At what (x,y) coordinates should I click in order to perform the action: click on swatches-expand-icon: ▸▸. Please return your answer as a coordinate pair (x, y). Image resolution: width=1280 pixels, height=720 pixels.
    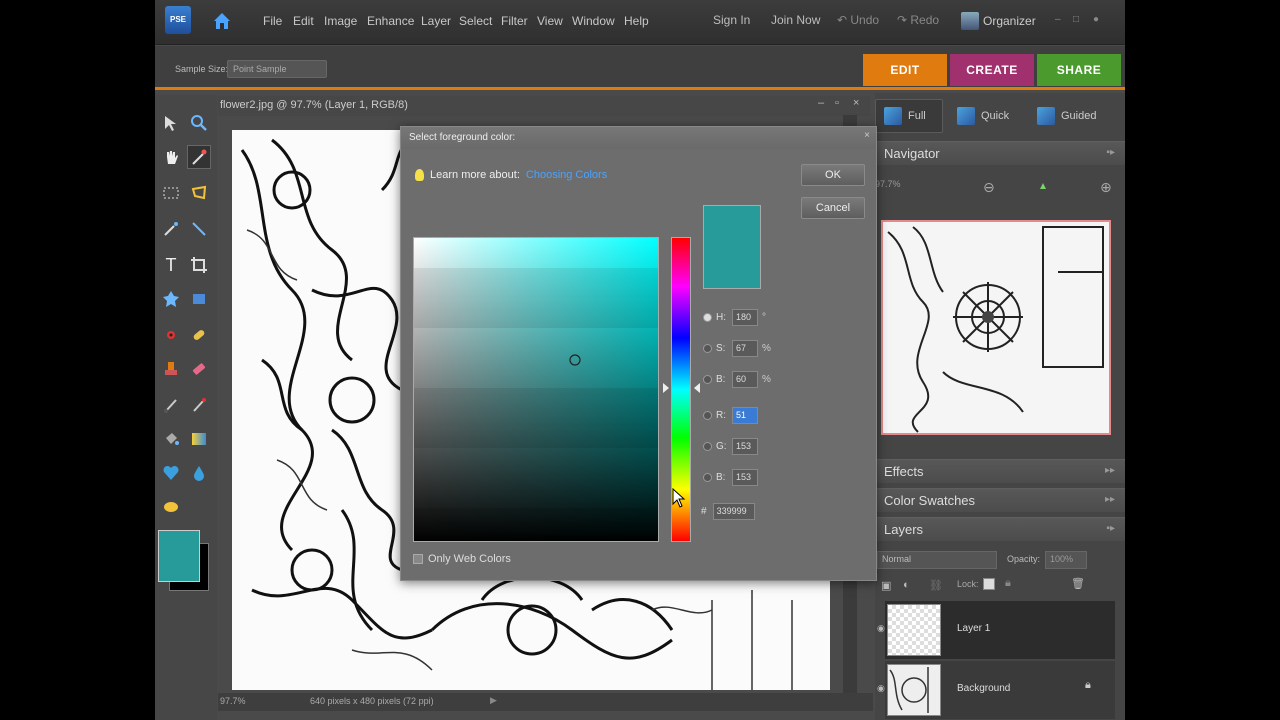
    Looking at the image, I should click on (1110, 499).